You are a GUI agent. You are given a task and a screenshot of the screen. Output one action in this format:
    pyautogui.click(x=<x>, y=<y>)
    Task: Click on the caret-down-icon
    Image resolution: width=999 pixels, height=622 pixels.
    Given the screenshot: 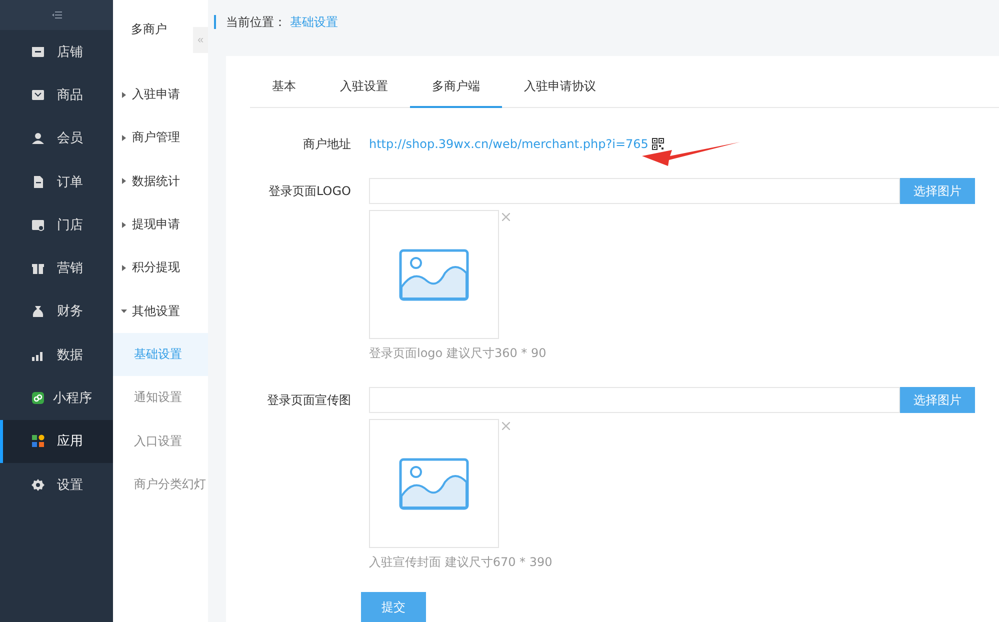 What is the action you would take?
    pyautogui.click(x=124, y=311)
    